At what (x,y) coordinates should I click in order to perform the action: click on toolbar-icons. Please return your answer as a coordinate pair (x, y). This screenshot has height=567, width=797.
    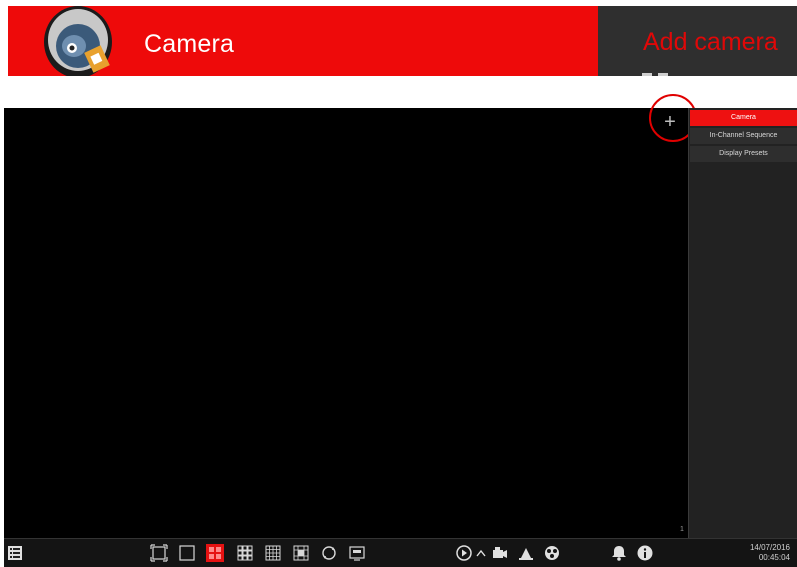
    Looking at the image, I should click on (662, 72).